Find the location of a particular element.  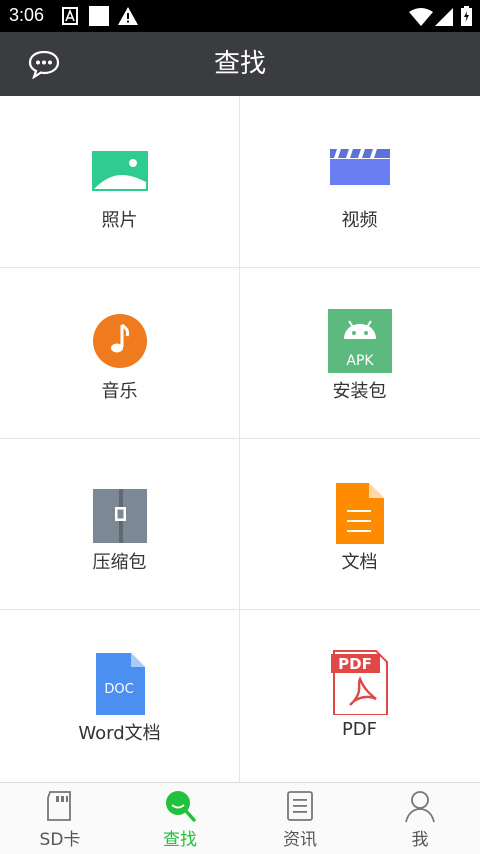

tab-profile: 我 is located at coordinates (420, 818).